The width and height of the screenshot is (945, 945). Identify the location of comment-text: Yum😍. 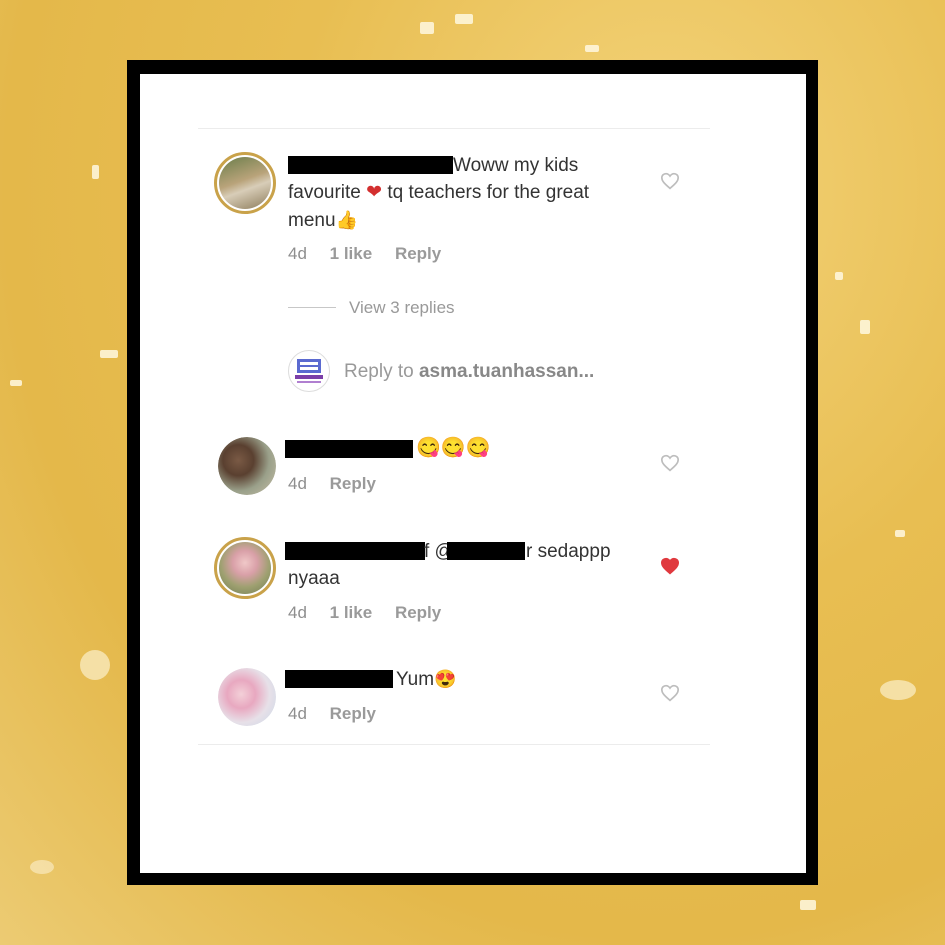
(426, 679).